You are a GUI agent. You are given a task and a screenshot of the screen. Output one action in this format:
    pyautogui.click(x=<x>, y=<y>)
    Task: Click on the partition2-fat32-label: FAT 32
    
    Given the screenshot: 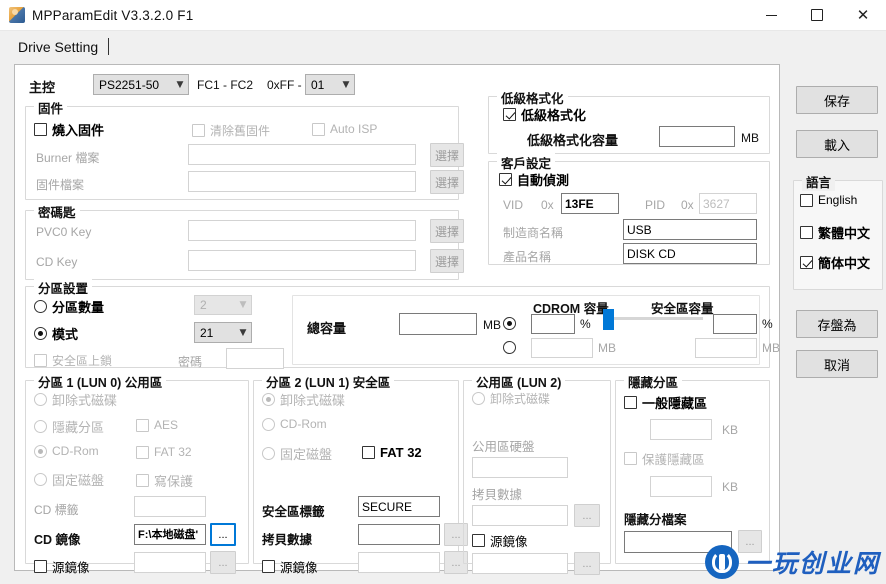 What is the action you would take?
    pyautogui.click(x=401, y=452)
    